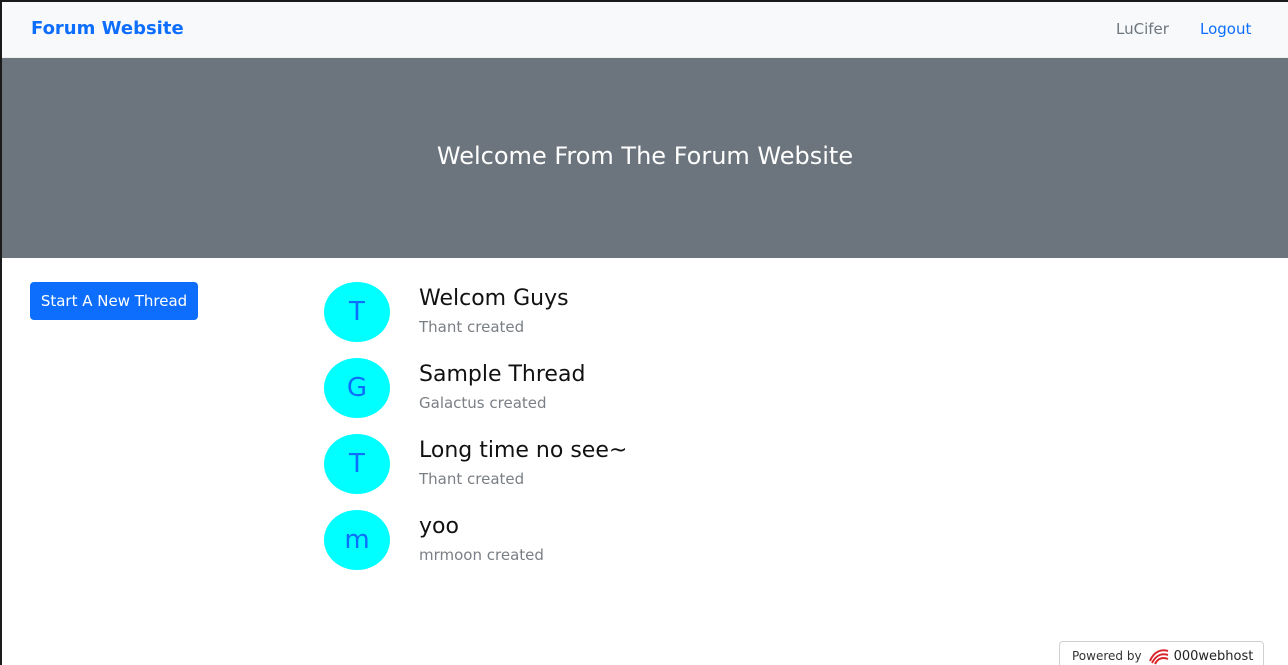  Describe the element at coordinates (494, 298) in the screenshot. I see `thread-title: Welcom Guys` at that location.